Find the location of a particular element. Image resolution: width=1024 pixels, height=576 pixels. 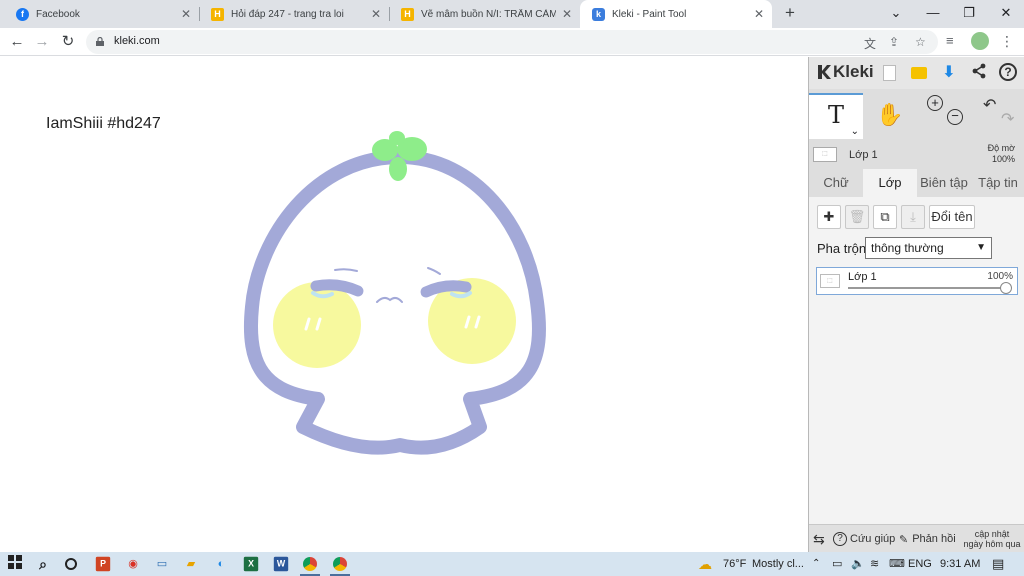

text-tool-icon: T is located at coordinates (835, 115).